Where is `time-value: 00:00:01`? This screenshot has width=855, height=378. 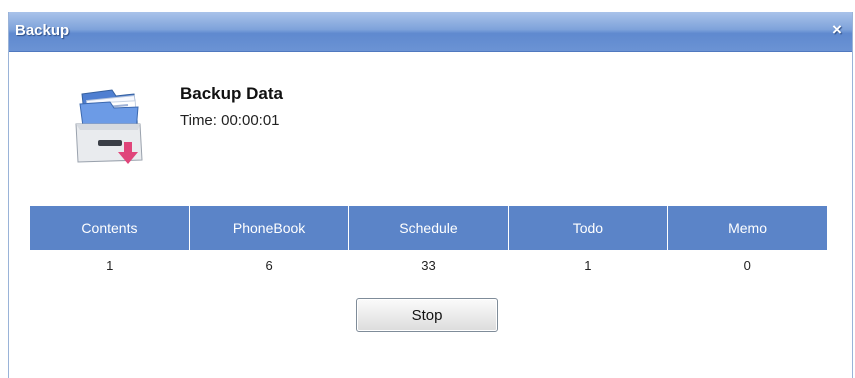
time-value: 00:00:01 is located at coordinates (250, 120).